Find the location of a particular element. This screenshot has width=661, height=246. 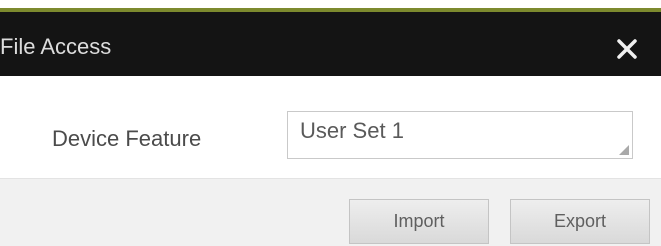

close-button is located at coordinates (627, 49).